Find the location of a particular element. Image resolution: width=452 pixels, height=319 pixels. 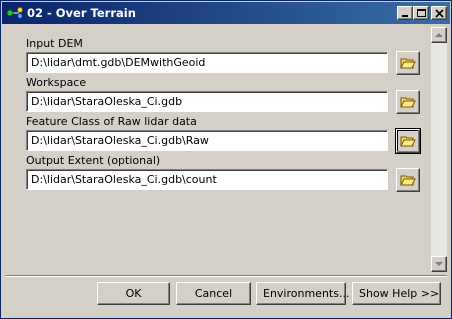

show-help-button: Show Help >> is located at coordinates (396, 293).